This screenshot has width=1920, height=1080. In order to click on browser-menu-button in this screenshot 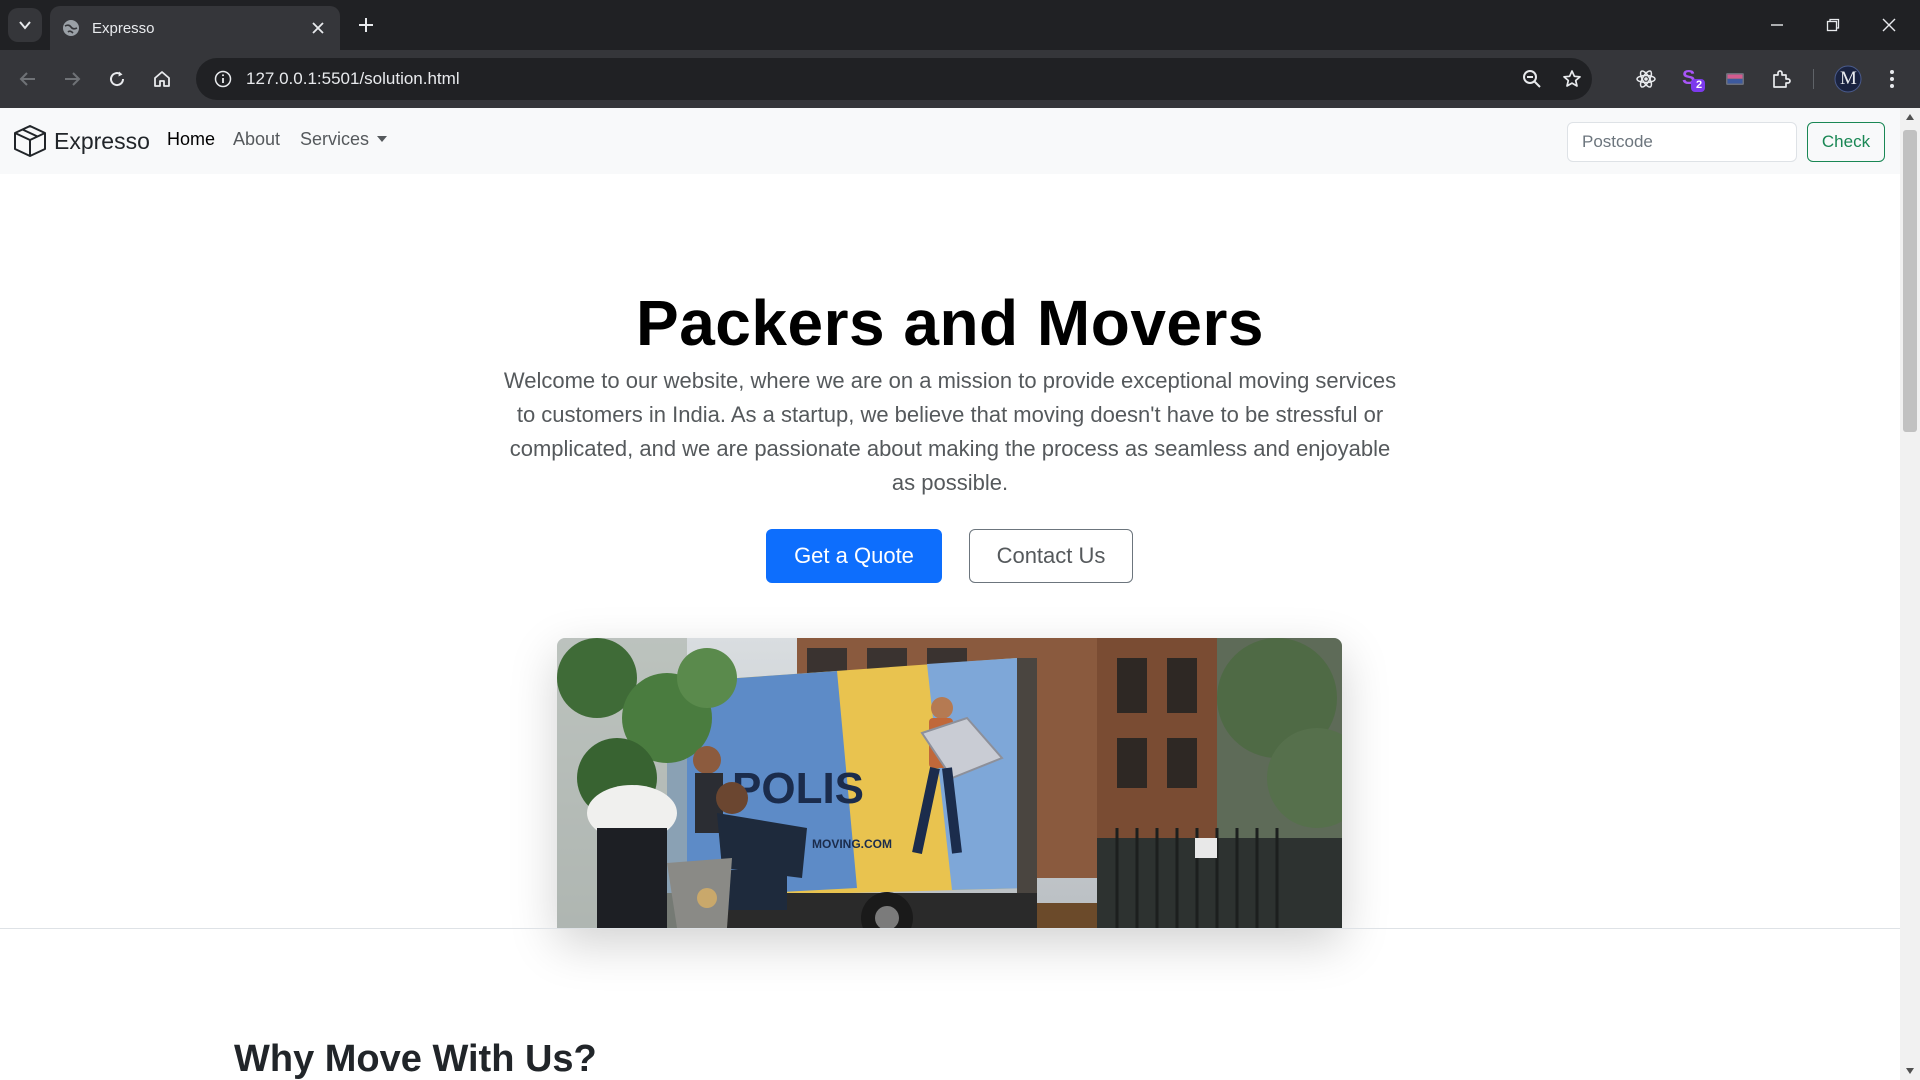, I will do `click(1892, 79)`.